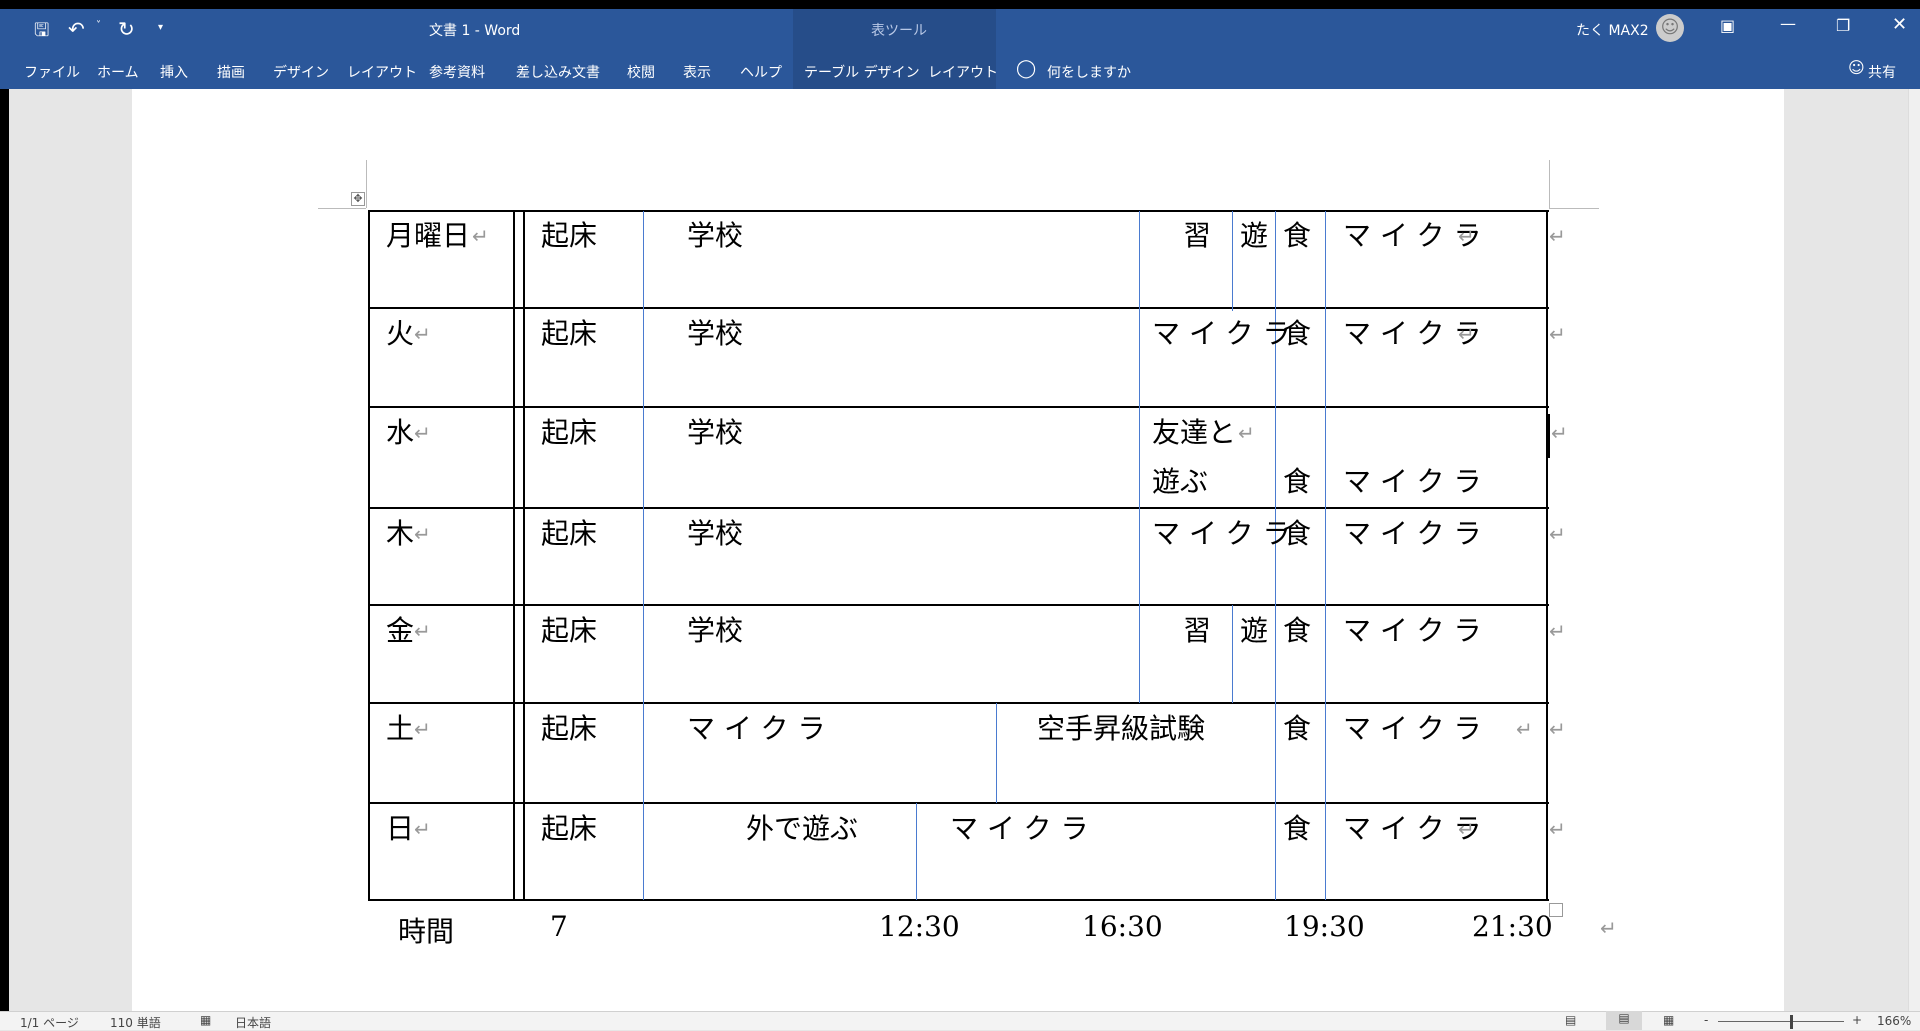  What do you see at coordinates (1882, 72) in the screenshot?
I see `share-button: 共有` at bounding box center [1882, 72].